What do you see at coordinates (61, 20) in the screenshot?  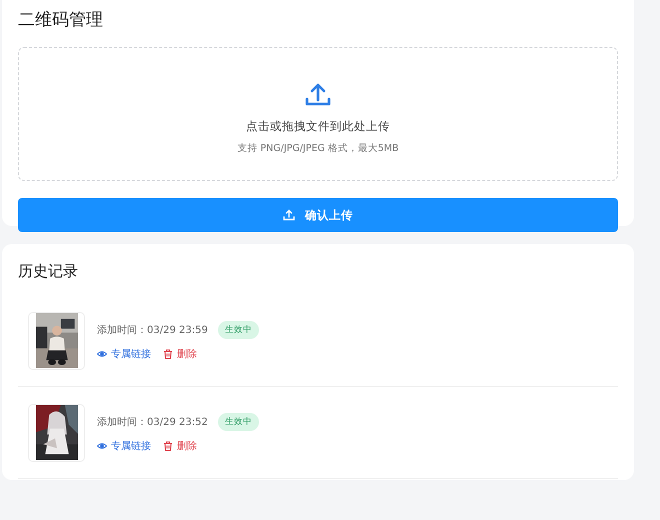 I see `page-title: 二维码管理` at bounding box center [61, 20].